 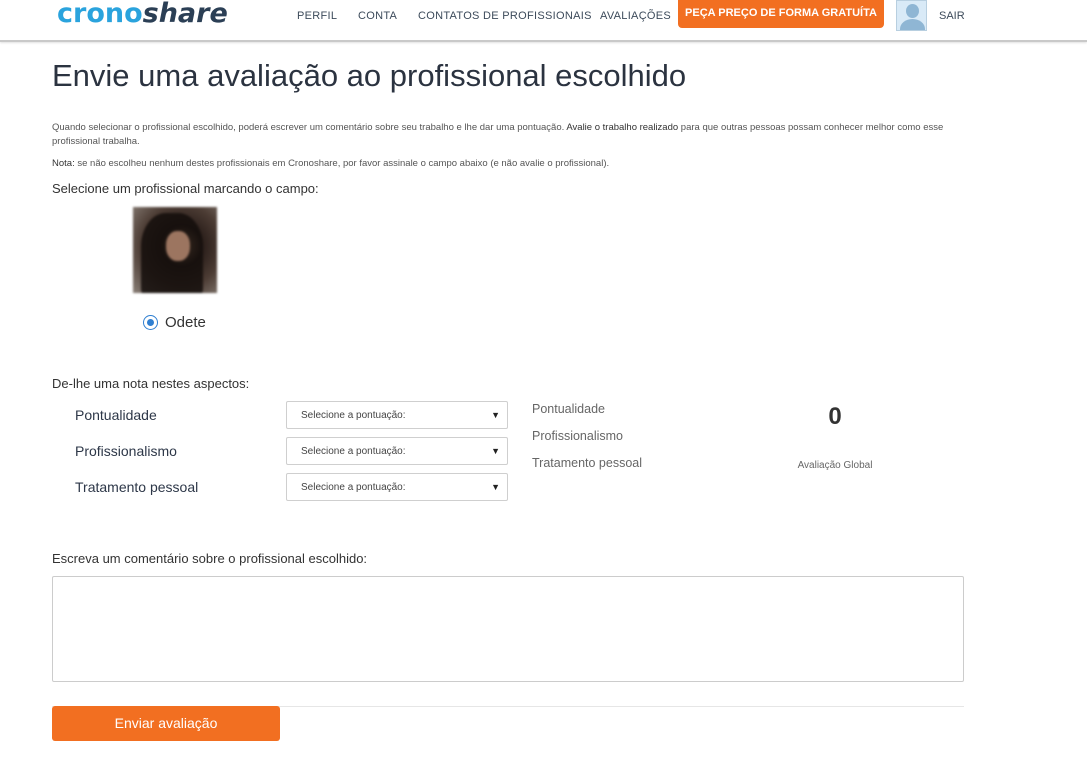 I want to click on user-avatar-icon, so click(x=911, y=15).